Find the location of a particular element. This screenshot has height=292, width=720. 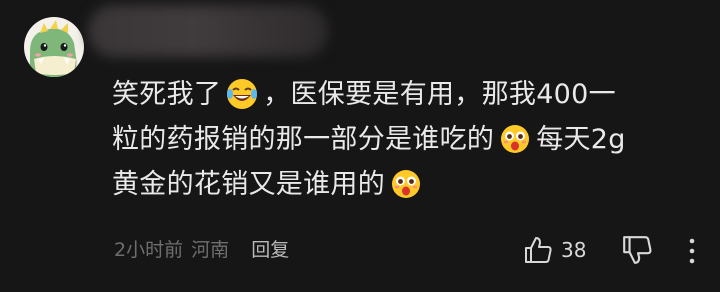

comment-line-1: 笑死我了 ，医保要是有用，那我400一 is located at coordinates (407, 94).